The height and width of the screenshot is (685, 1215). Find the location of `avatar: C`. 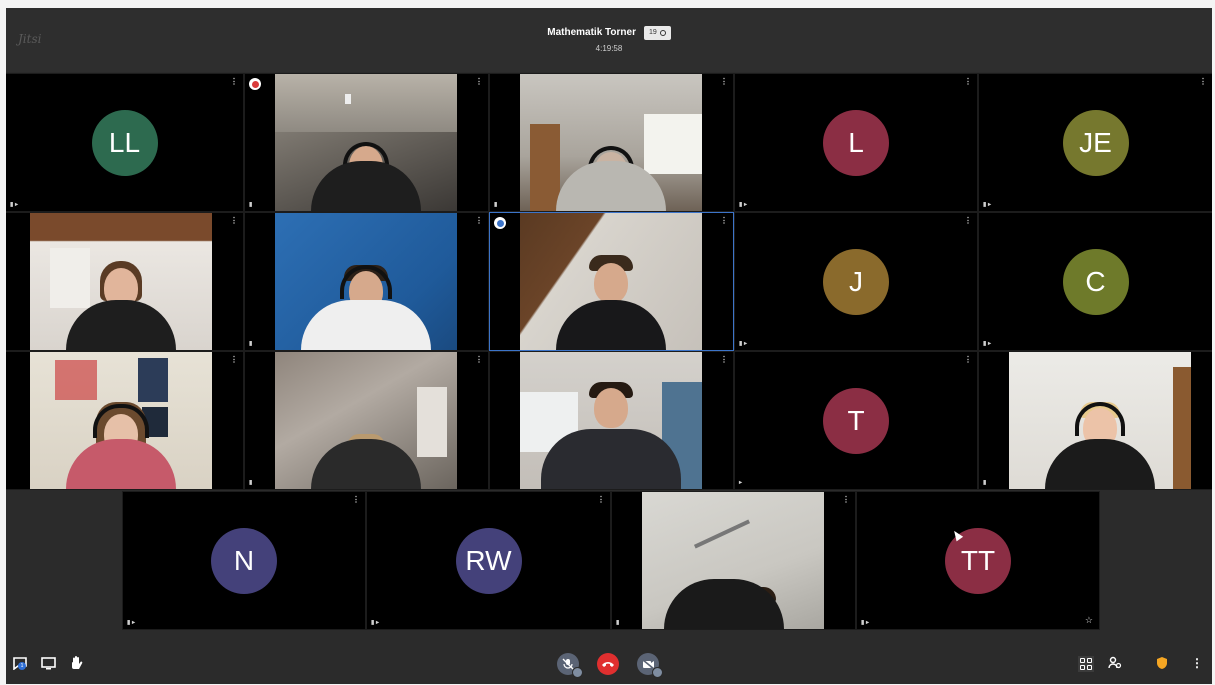

avatar: C is located at coordinates (1095, 281).